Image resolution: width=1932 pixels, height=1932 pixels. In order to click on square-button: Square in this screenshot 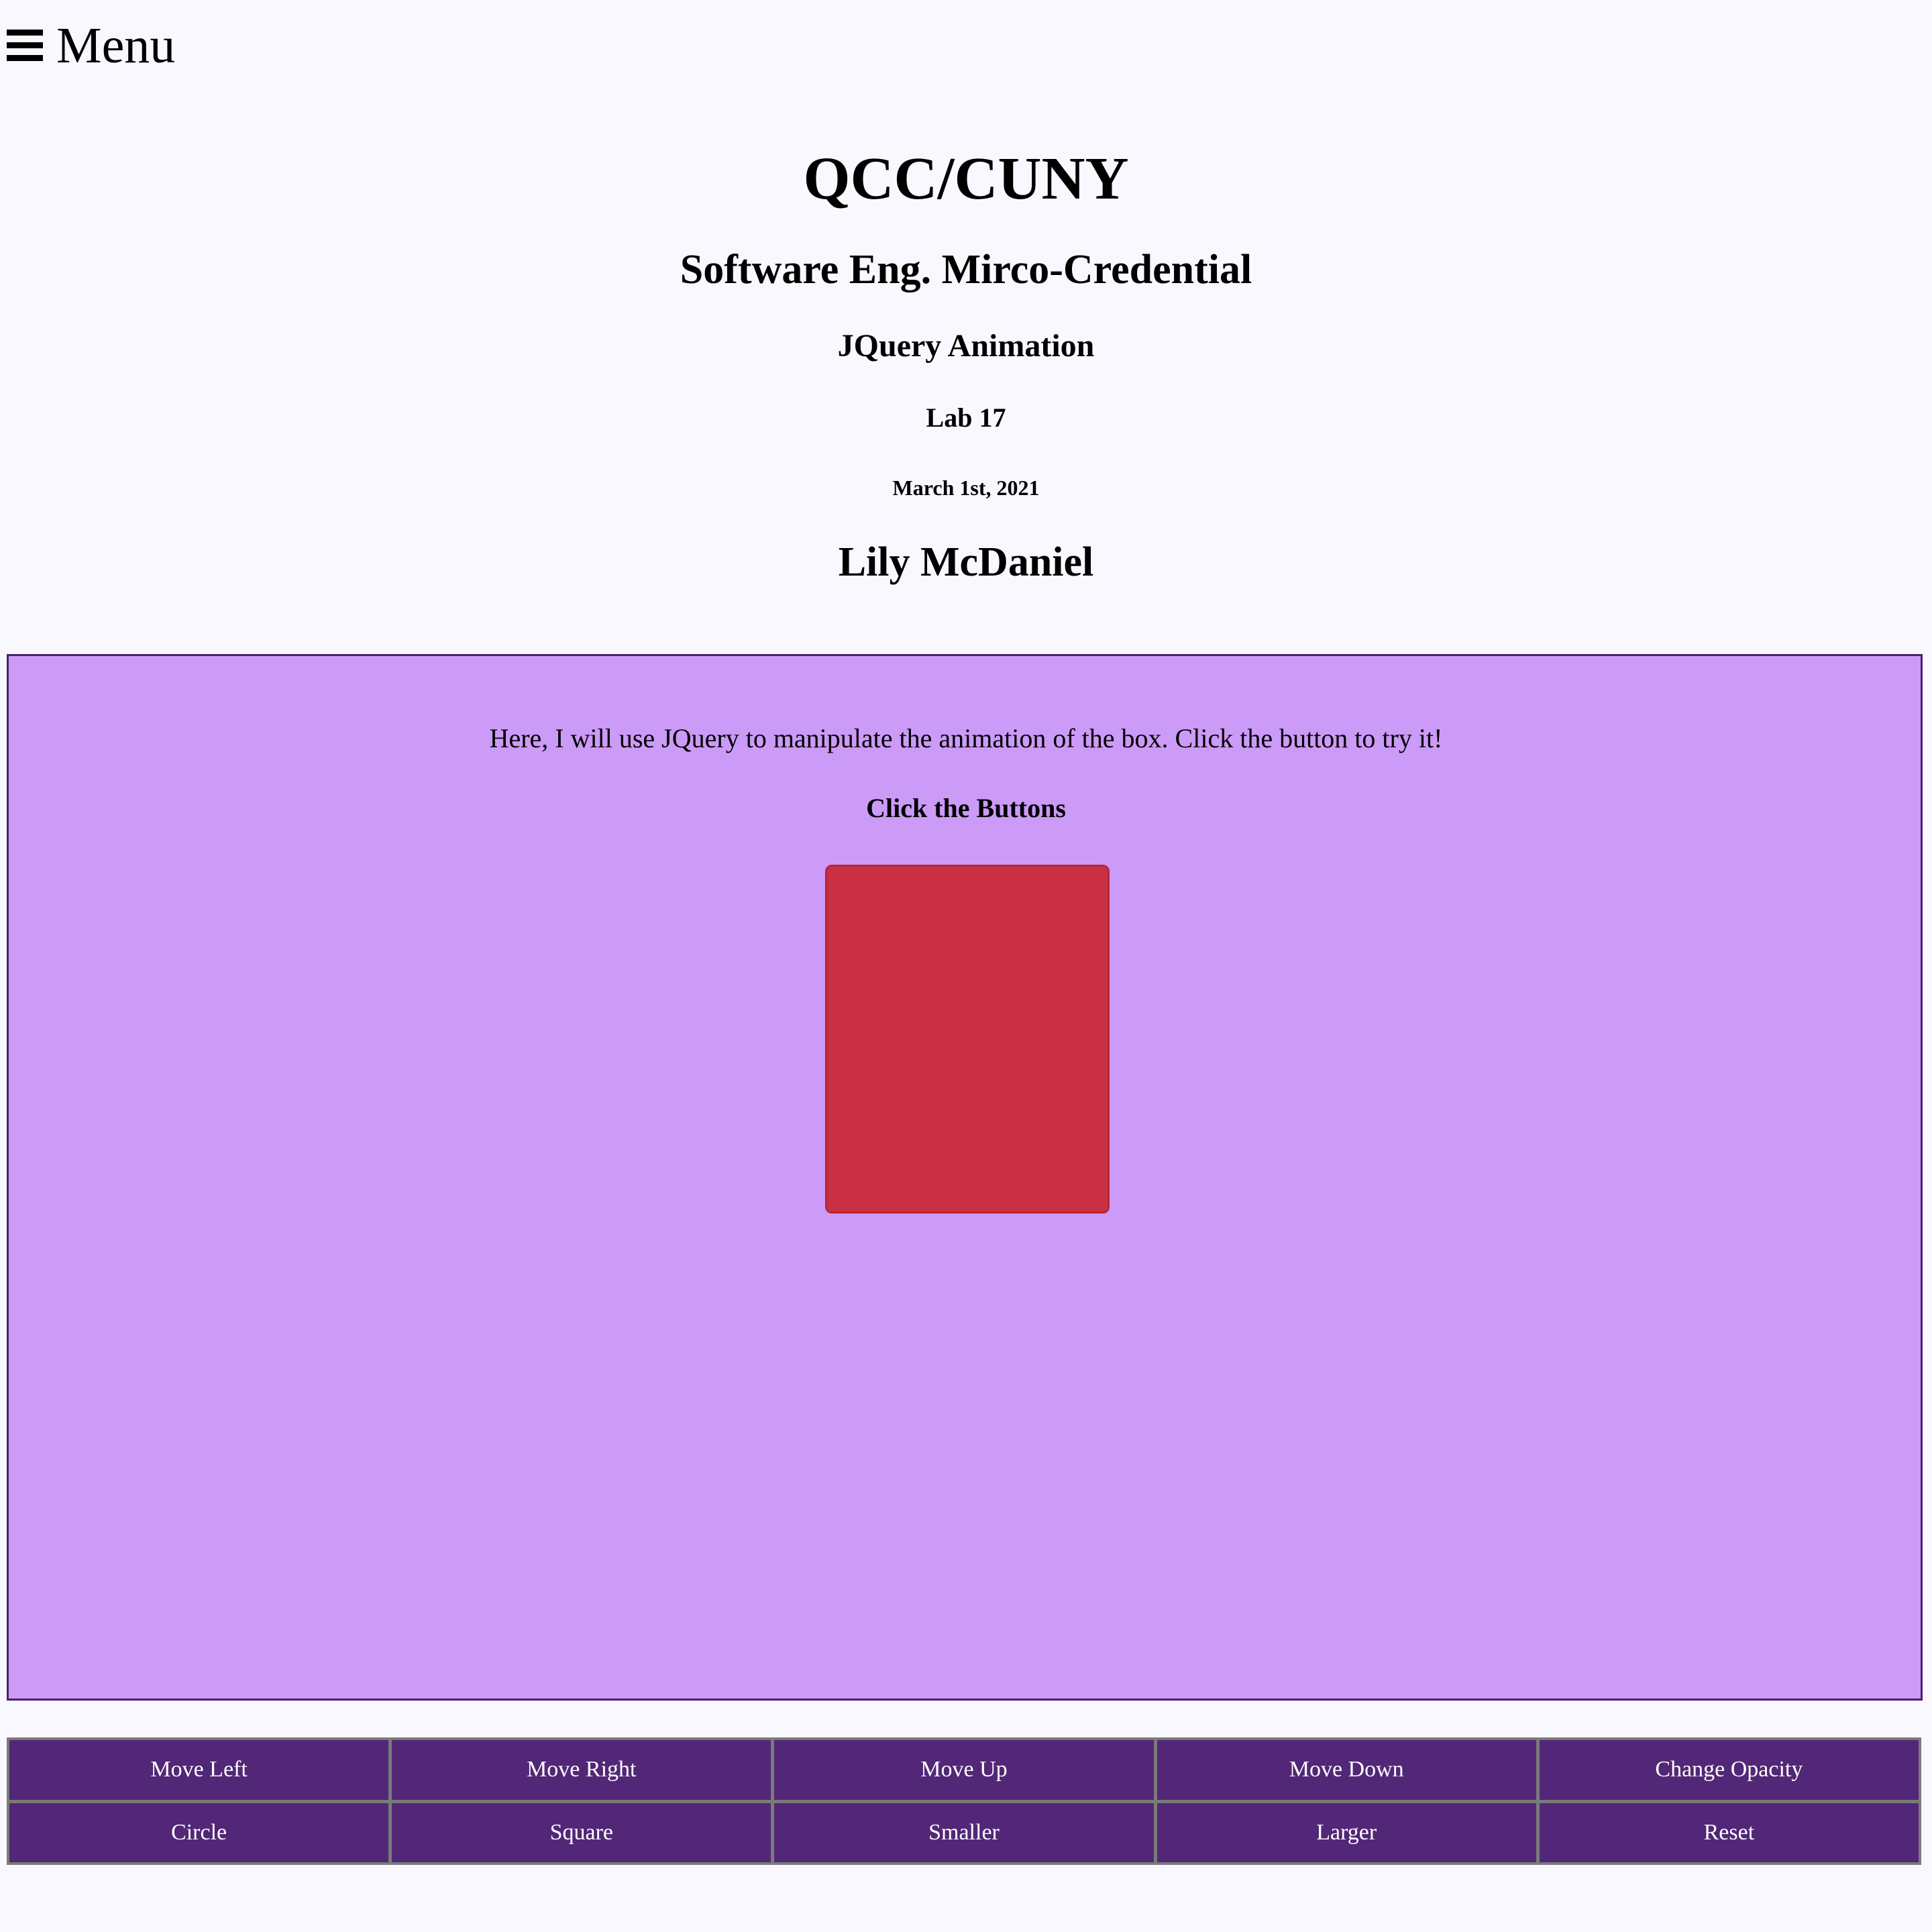, I will do `click(581, 1832)`.